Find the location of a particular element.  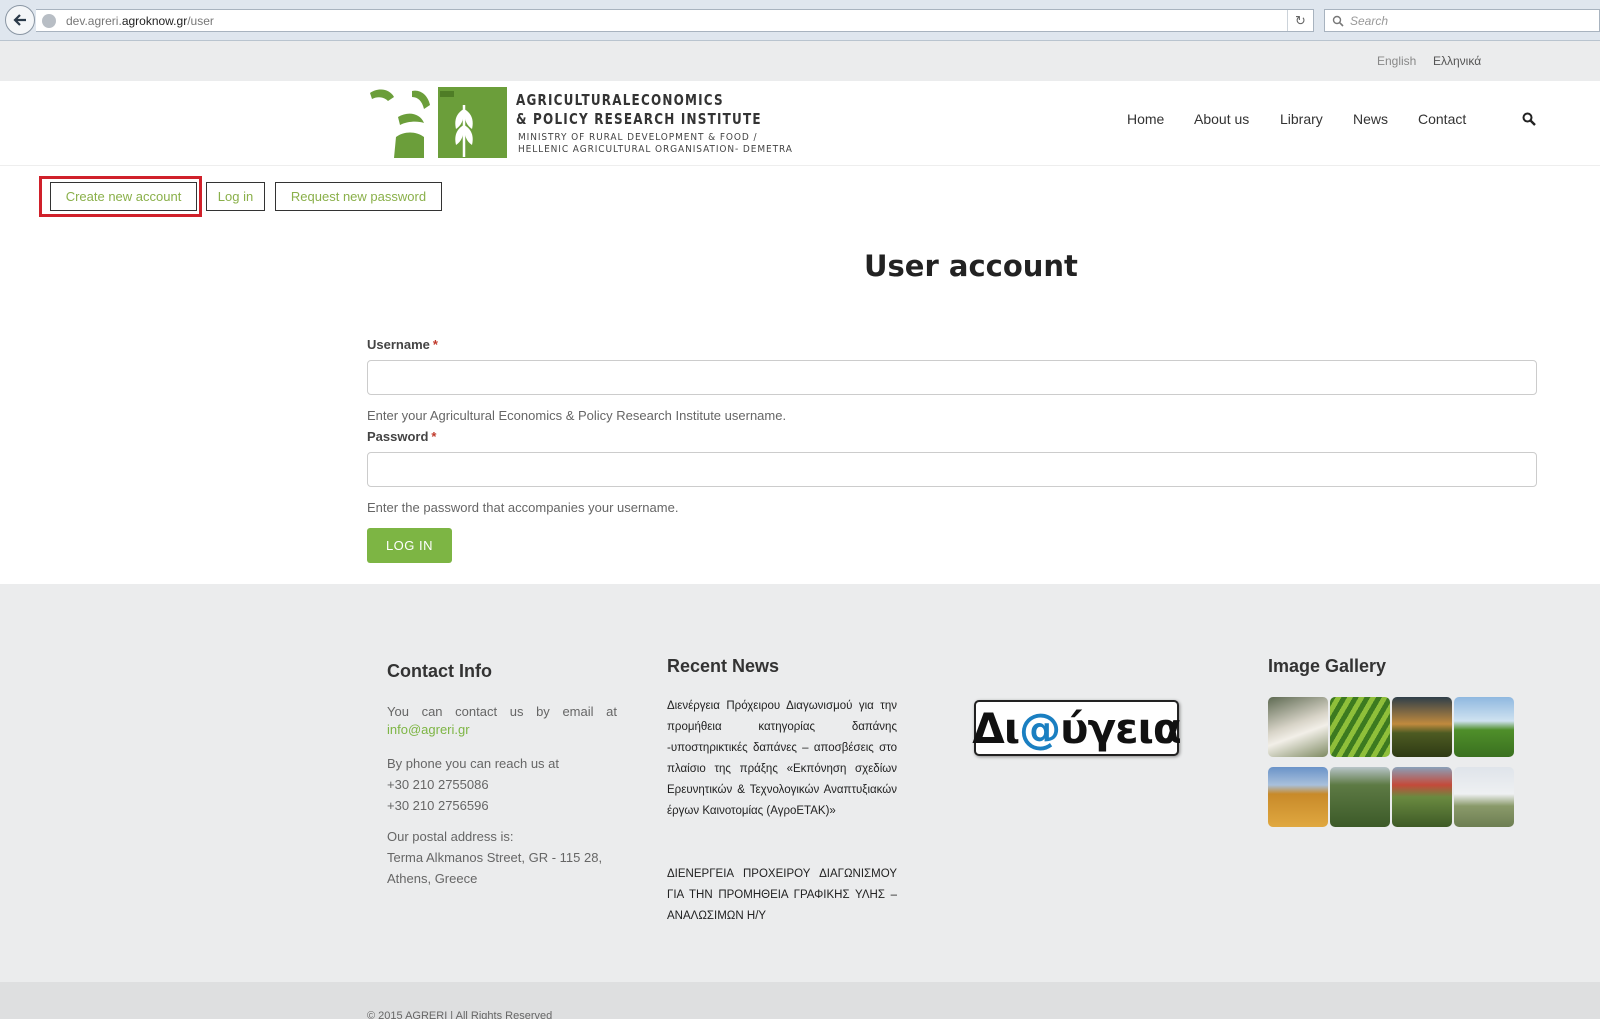

back-arrow-icon is located at coordinates (19, 20).